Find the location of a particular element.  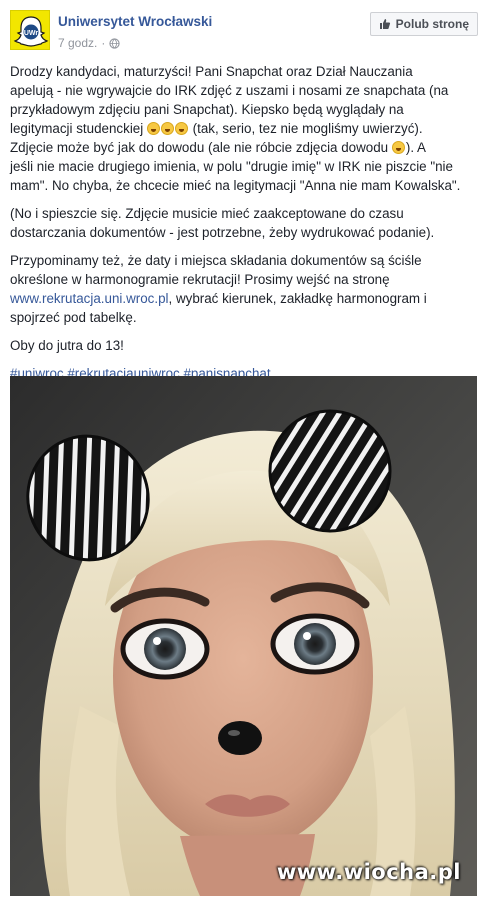

text-line: (tak, serio, tez nie mogliśmy uwierzyć). is located at coordinates (305, 128).